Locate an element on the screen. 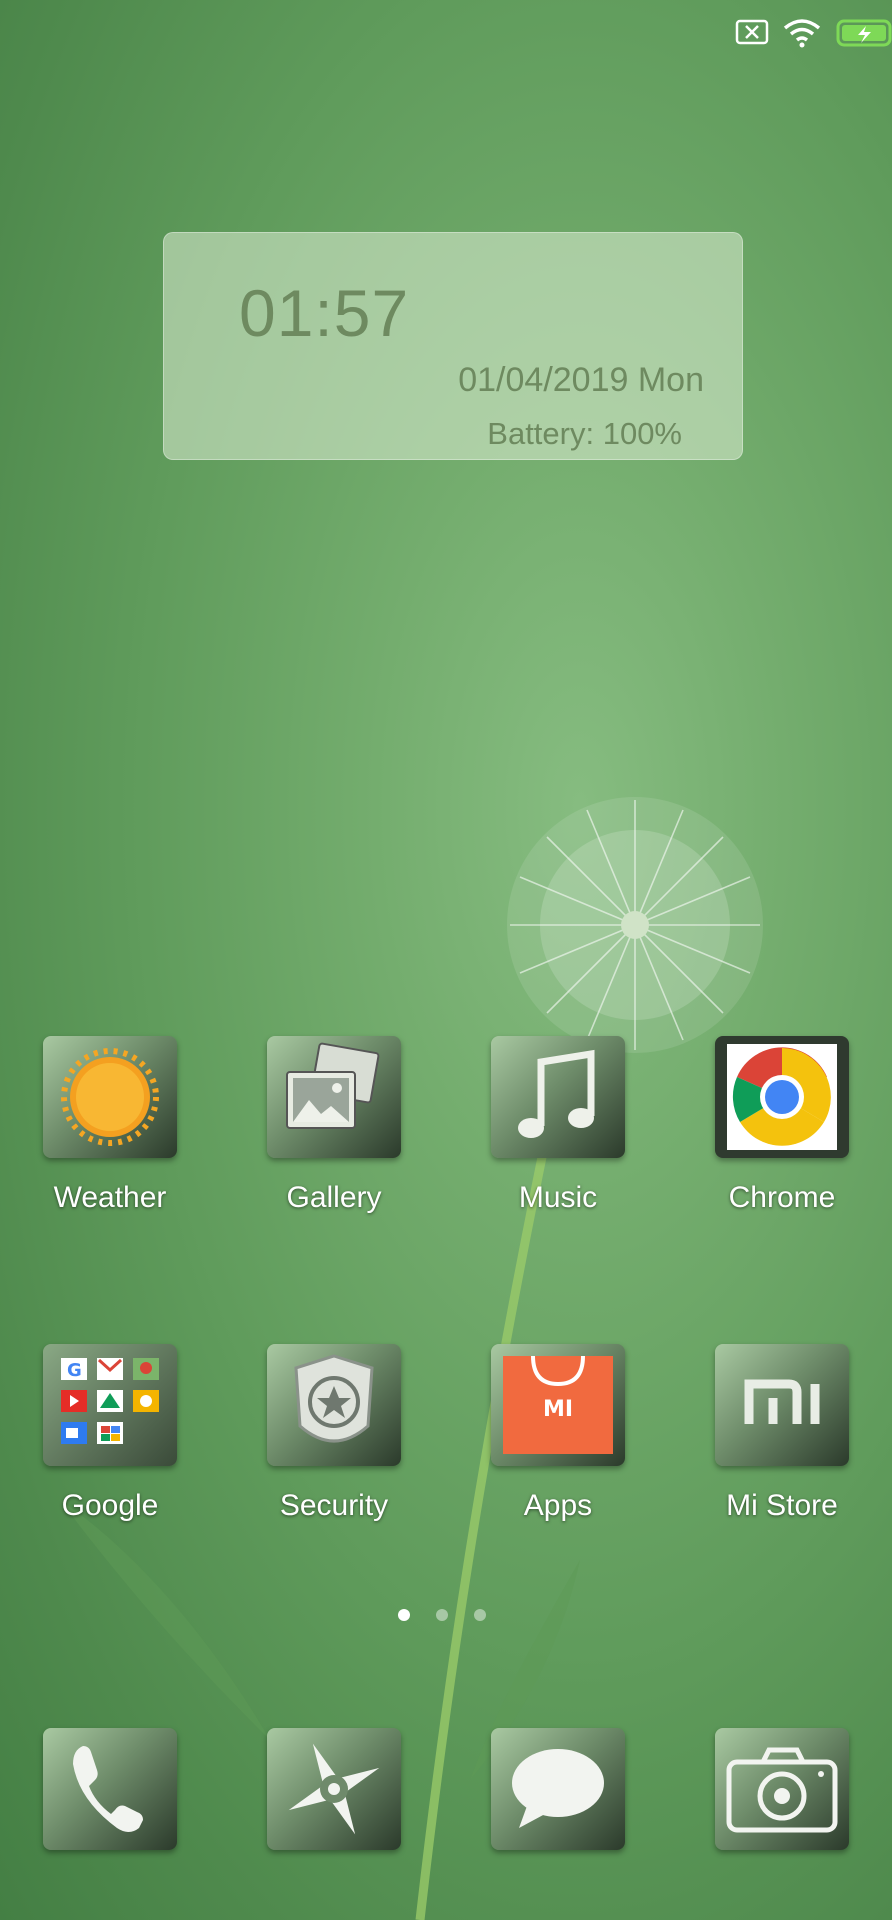  app-label-google: Google is located at coordinates (110, 1505).